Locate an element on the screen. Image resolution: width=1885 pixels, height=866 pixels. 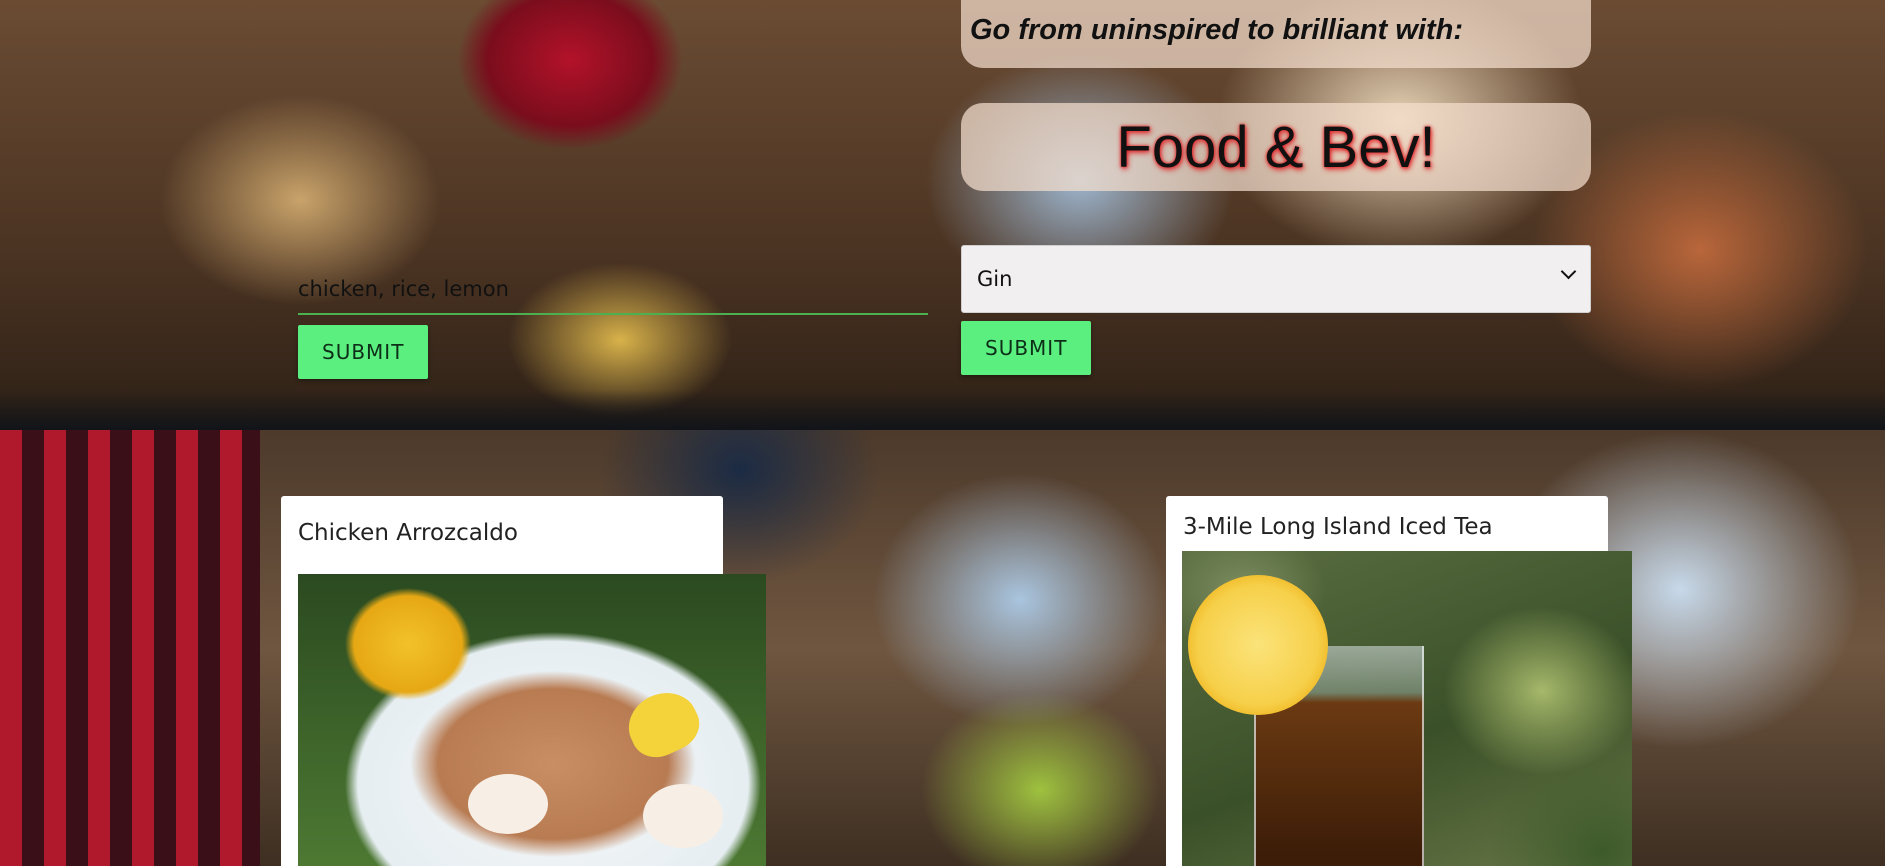
brand-panel: Food & Bev! is located at coordinates (1276, 147).